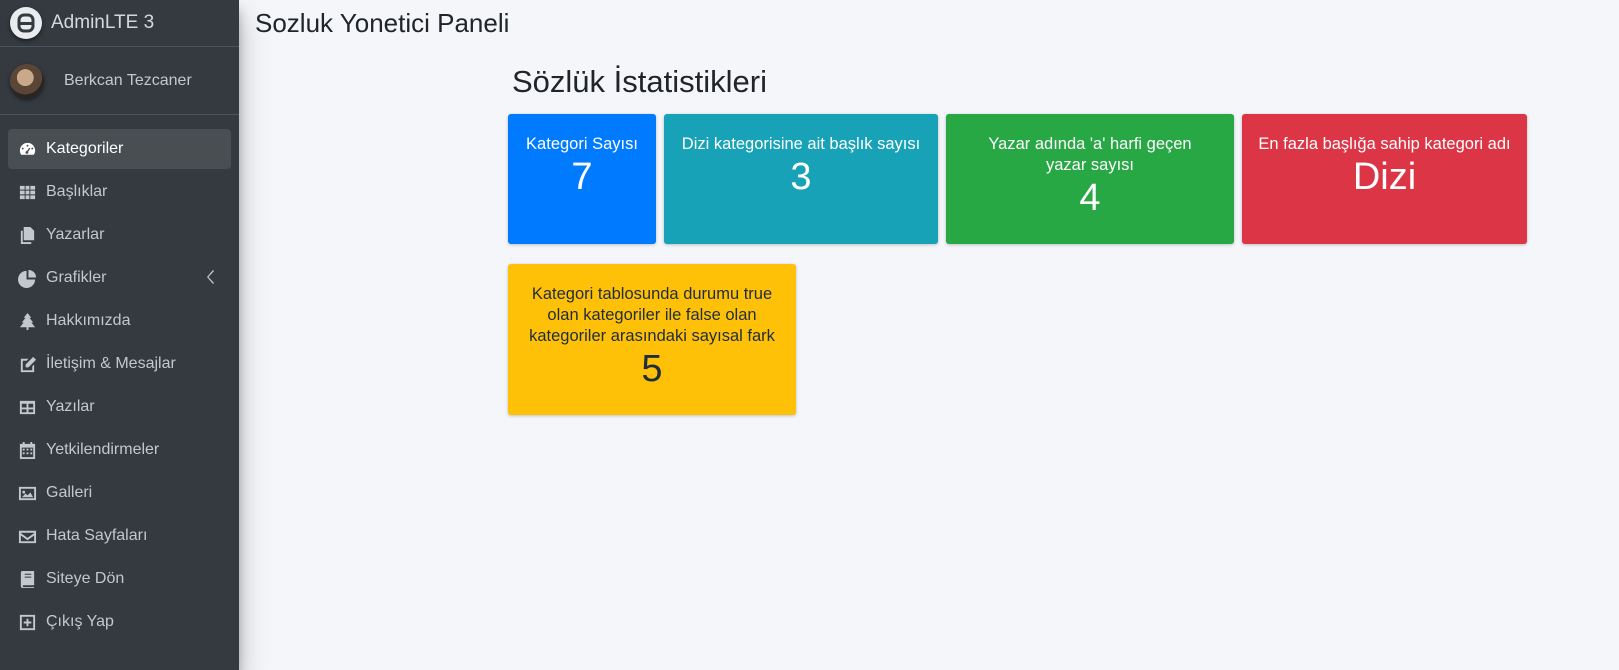  Describe the element at coordinates (801, 144) in the screenshot. I see `stat-label: Dizi kategorisine ait başlık sayısı` at that location.